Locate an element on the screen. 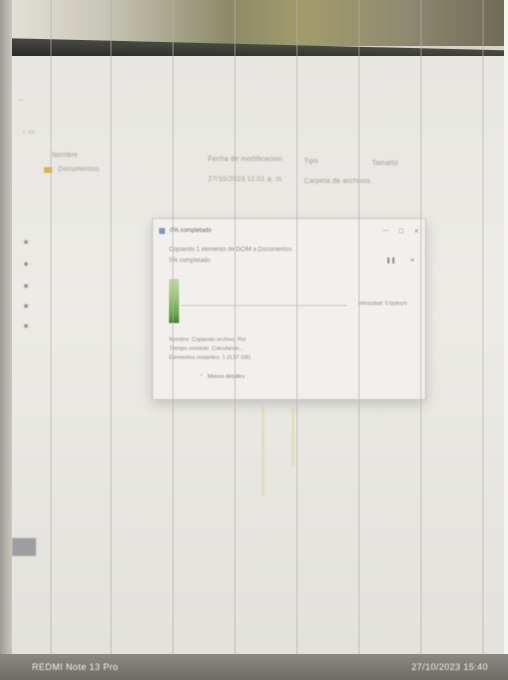 This screenshot has width=508, height=680. status-row: 0% completado ❚❚ ✕ is located at coordinates (292, 261).